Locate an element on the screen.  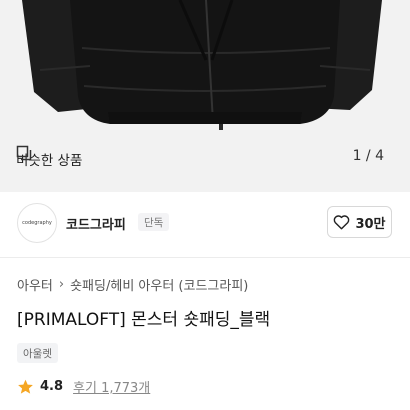
like-button: 30만 is located at coordinates (359, 222).